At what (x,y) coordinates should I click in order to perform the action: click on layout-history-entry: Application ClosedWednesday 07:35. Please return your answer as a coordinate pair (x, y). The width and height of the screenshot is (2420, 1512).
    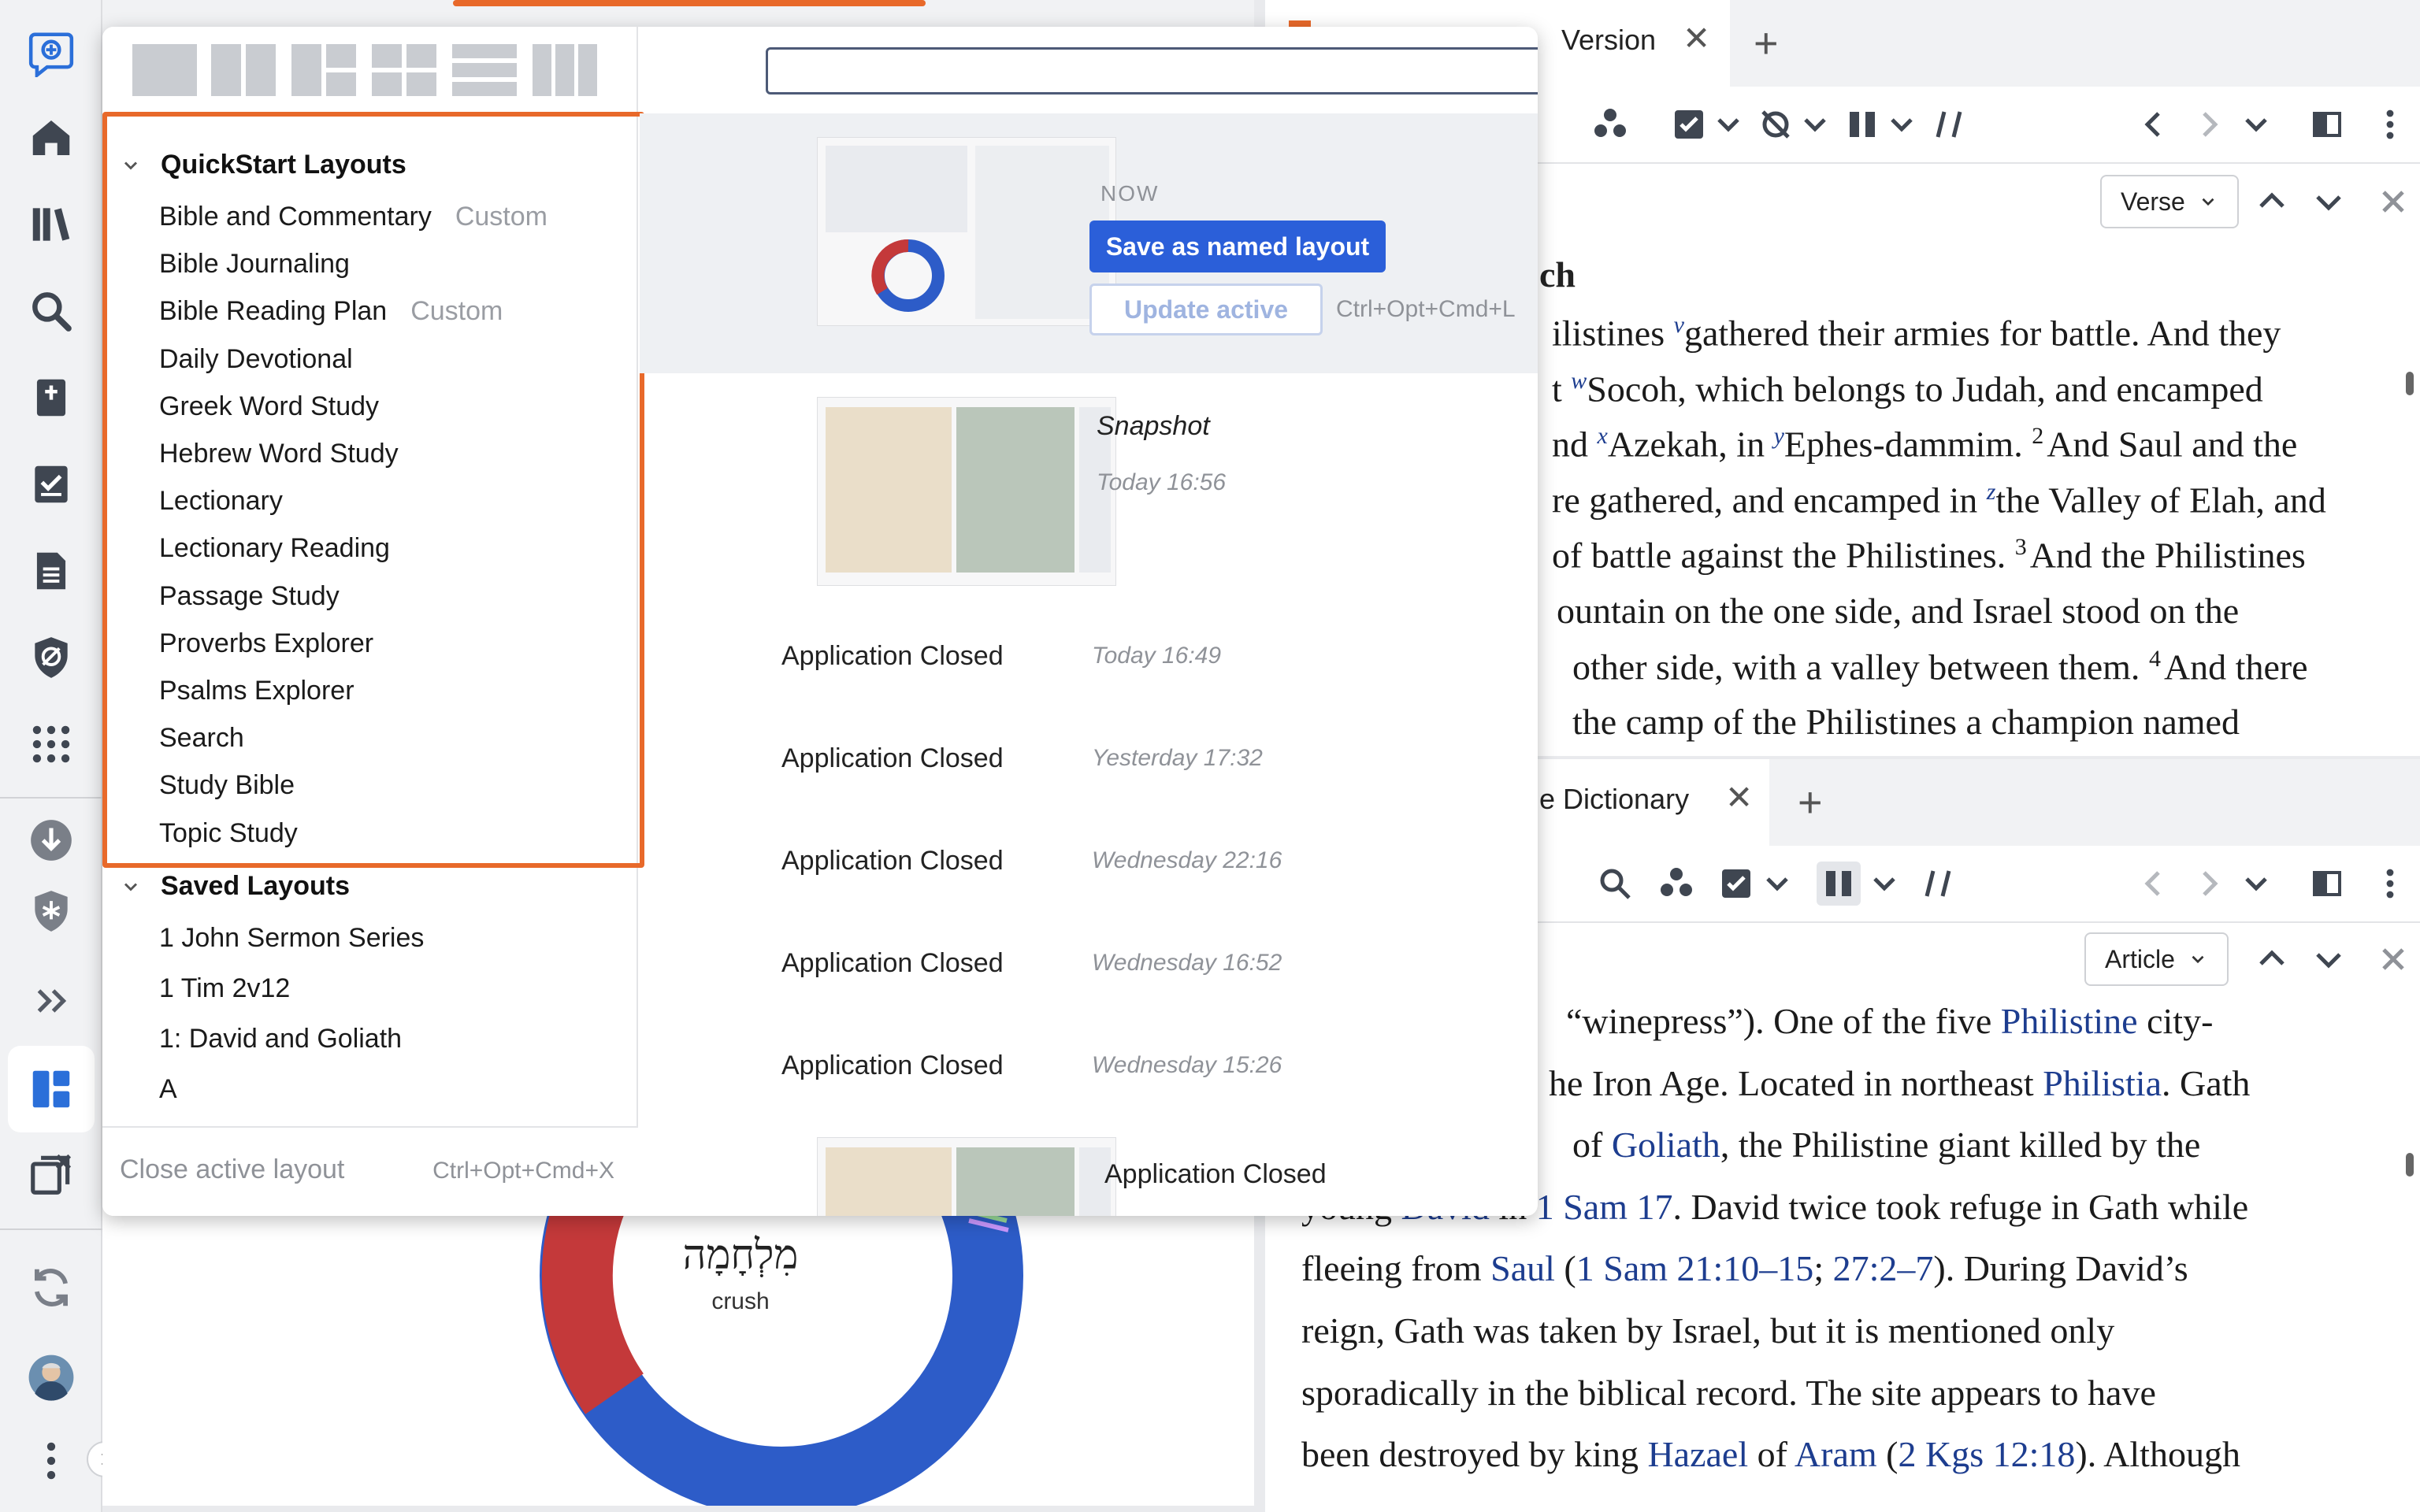
    Looking at the image, I should click on (1089, 1165).